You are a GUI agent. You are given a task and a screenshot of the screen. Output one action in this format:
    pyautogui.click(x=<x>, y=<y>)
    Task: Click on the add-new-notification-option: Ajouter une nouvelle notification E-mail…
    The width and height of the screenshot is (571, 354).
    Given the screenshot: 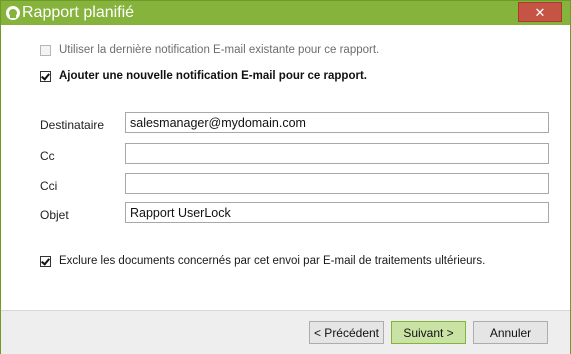 What is the action you would take?
    pyautogui.click(x=203, y=76)
    